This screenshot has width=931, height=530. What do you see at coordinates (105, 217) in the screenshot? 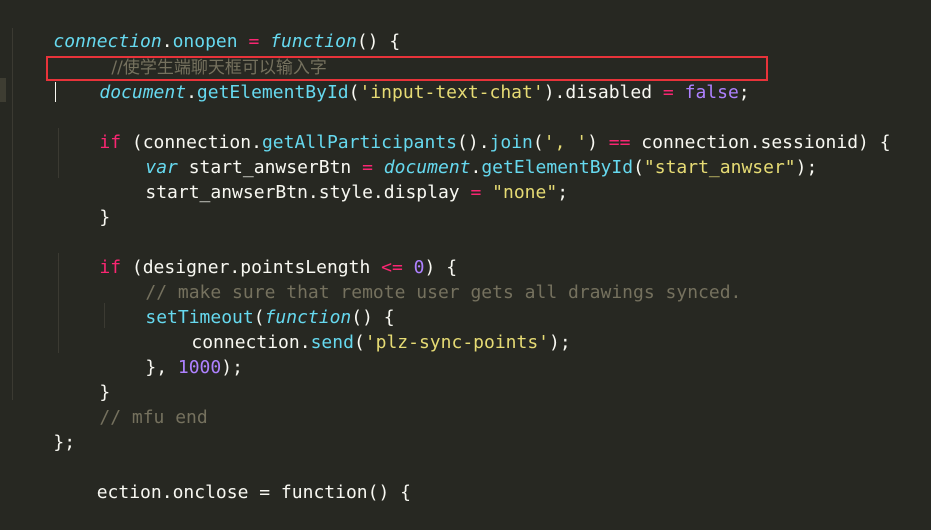
I see `token: }` at bounding box center [105, 217].